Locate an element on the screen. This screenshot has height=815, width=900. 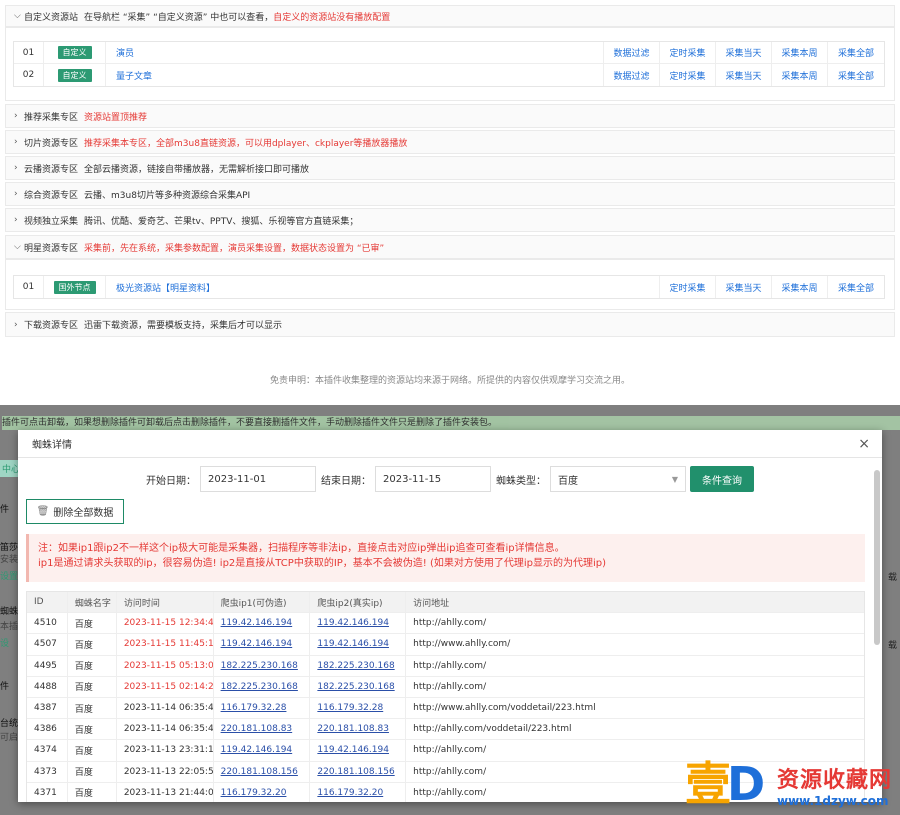
end-date-input: 2023-11-15 is located at coordinates (433, 479).